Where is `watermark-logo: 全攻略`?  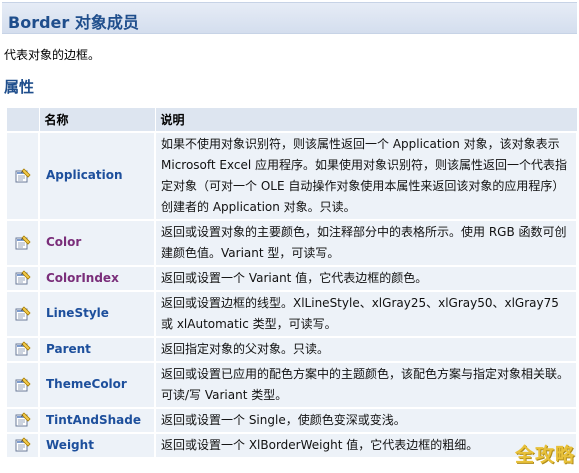 watermark-logo: 全攻略 is located at coordinates (544, 455).